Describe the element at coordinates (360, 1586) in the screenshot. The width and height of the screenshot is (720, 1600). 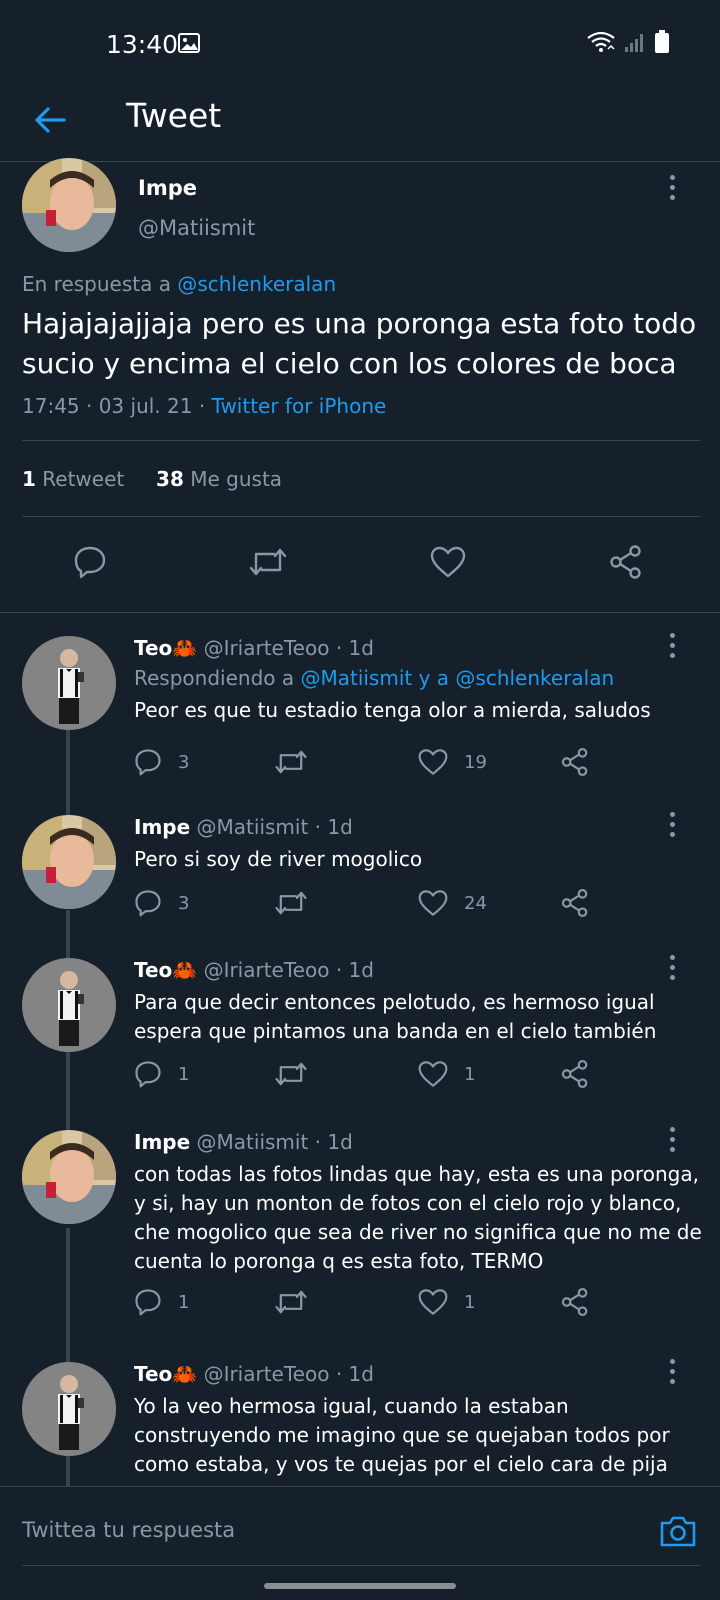
I see `home-indicator` at that location.